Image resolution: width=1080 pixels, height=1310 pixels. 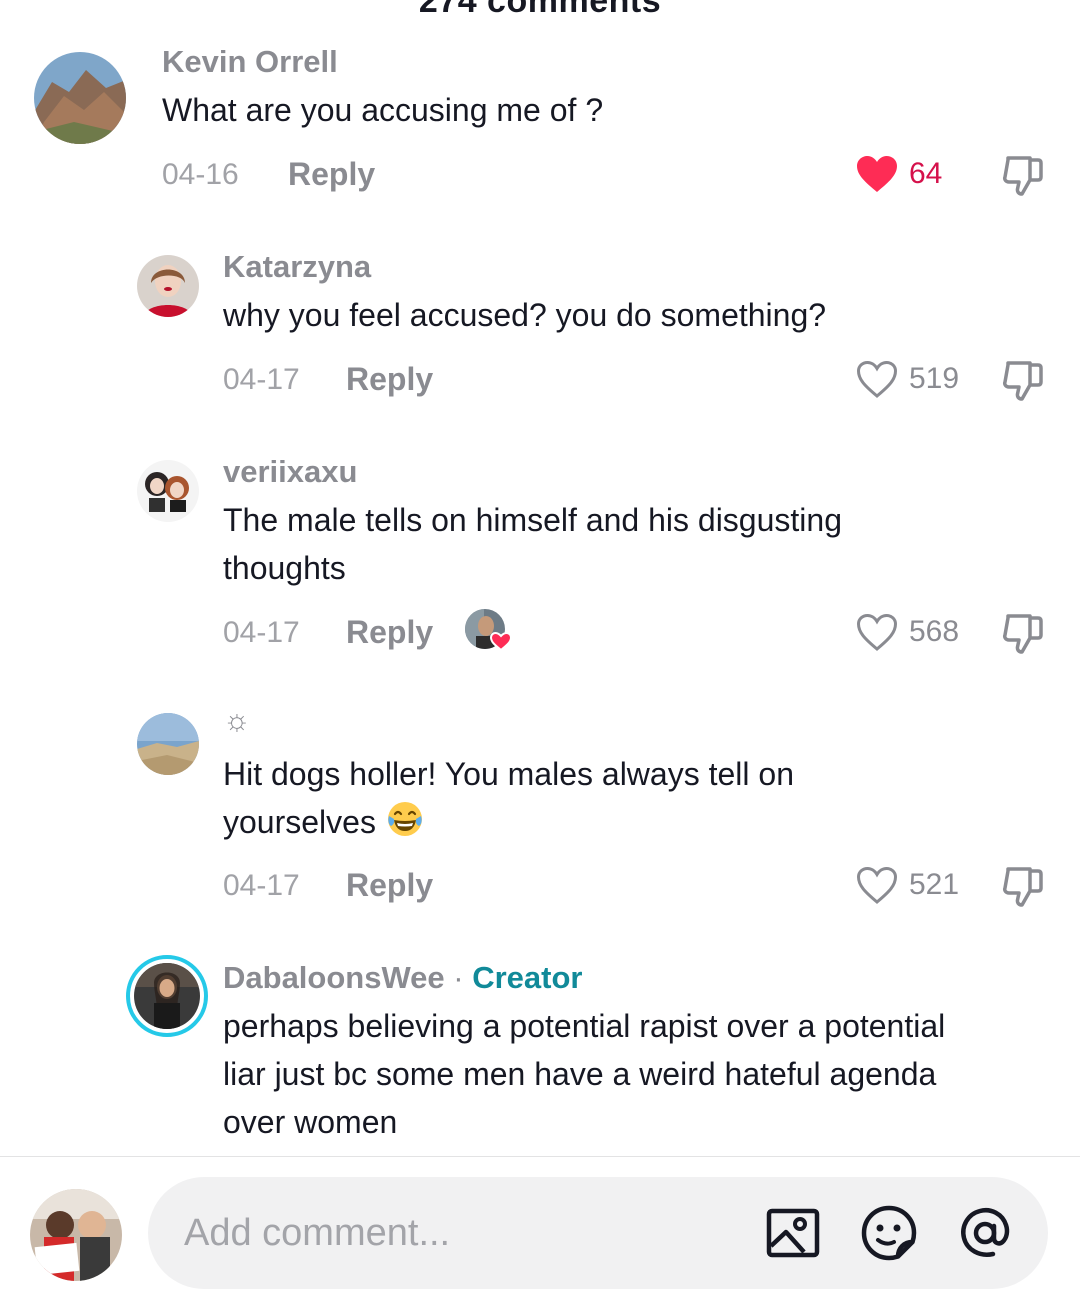 I want to click on current-user-avatar, so click(x=76, y=1235).